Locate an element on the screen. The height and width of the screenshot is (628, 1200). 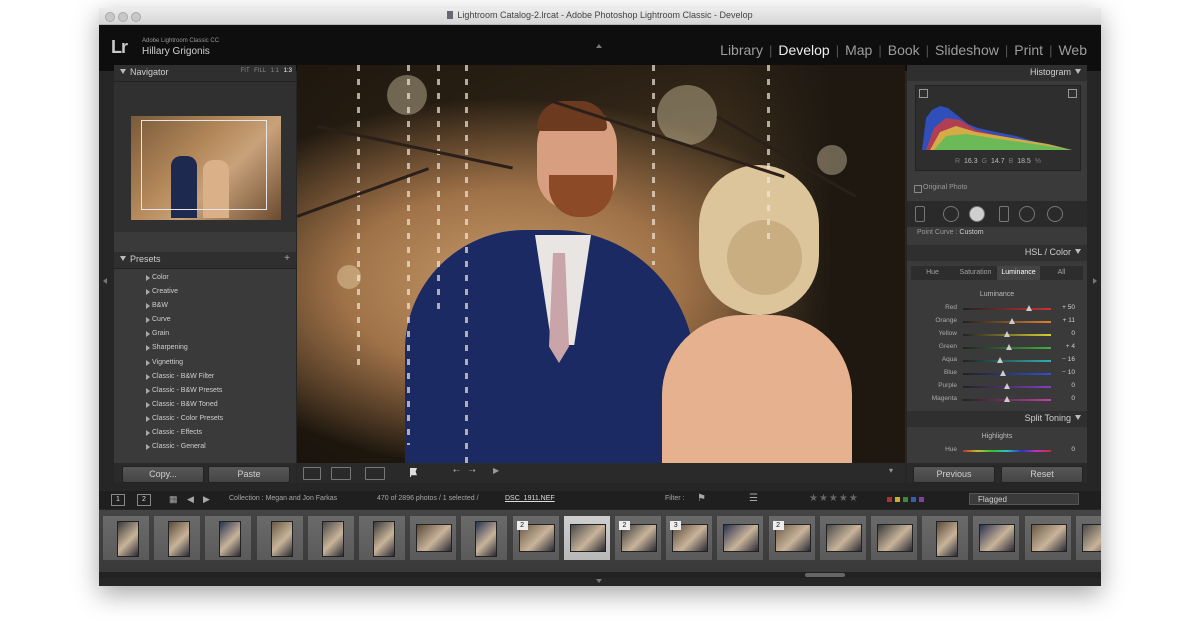
before-after-split-icon is located at coordinates (375, 473).